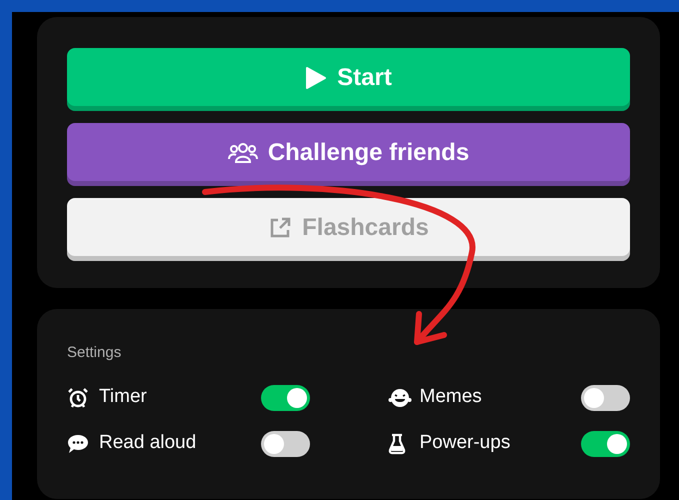 This screenshot has width=679, height=500. I want to click on start-button: Start, so click(348, 79).